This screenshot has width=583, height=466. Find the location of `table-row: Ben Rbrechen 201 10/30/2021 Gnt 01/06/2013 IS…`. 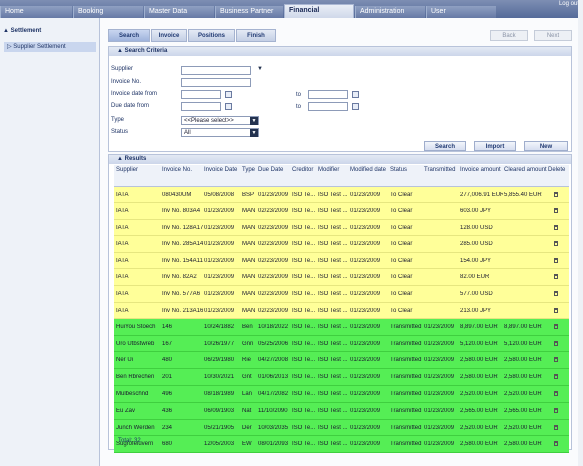

table-row: Ben Rbrechen 201 10/30/2021 Gnt 01/06/2013 IS… is located at coordinates (341, 377).